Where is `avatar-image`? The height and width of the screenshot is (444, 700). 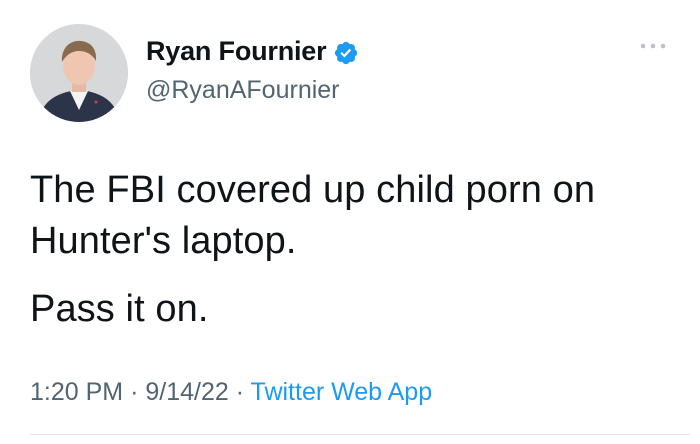
avatar-image is located at coordinates (79, 73).